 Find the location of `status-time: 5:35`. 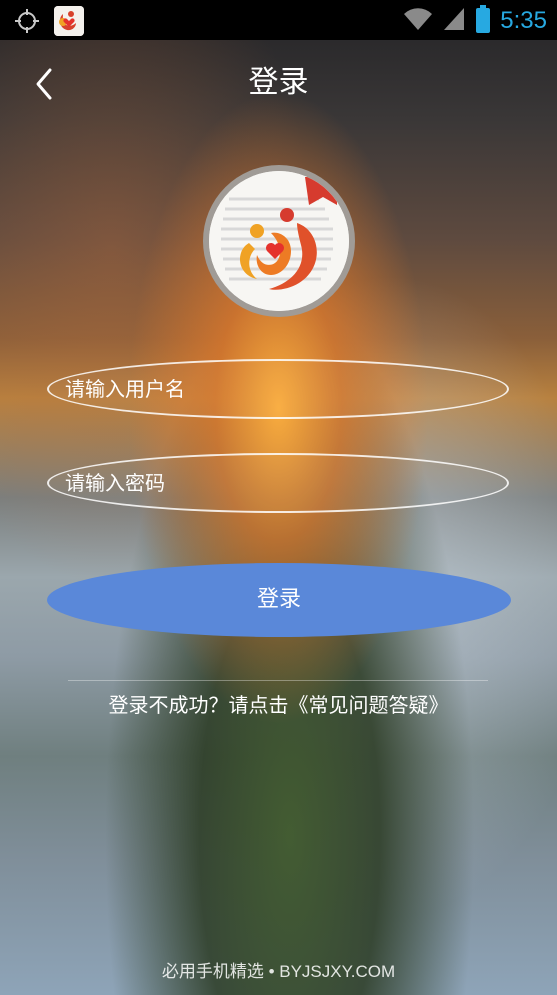

status-time: 5:35 is located at coordinates (523, 20).